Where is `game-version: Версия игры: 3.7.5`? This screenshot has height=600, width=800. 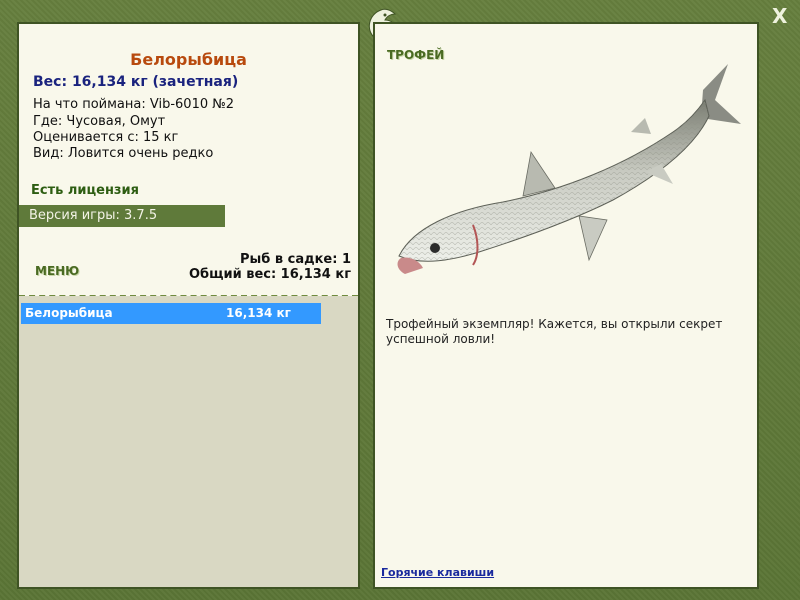
game-version: Версия игры: 3.7.5 is located at coordinates (122, 216).